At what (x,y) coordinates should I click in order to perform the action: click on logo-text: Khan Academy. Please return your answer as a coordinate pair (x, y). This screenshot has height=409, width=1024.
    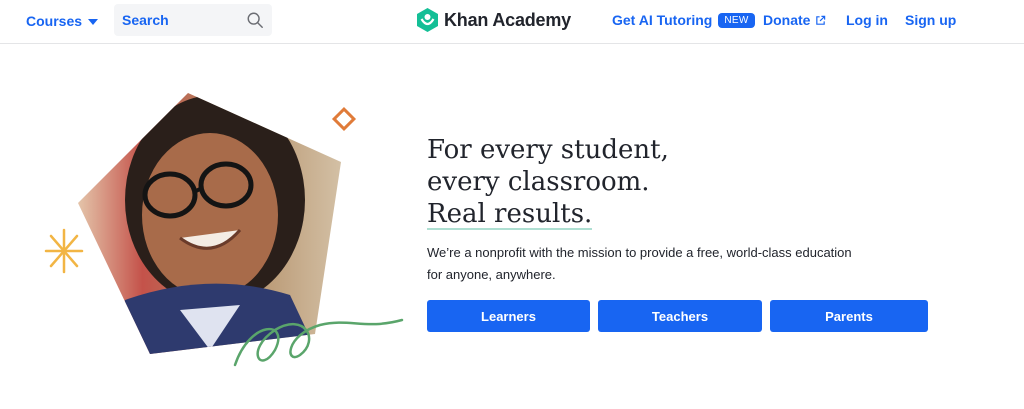
    Looking at the image, I should click on (507, 19).